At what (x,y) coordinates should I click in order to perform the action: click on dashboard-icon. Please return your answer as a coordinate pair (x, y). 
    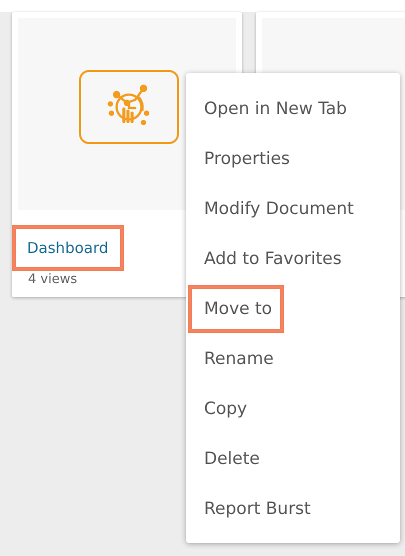
    Looking at the image, I should click on (129, 107).